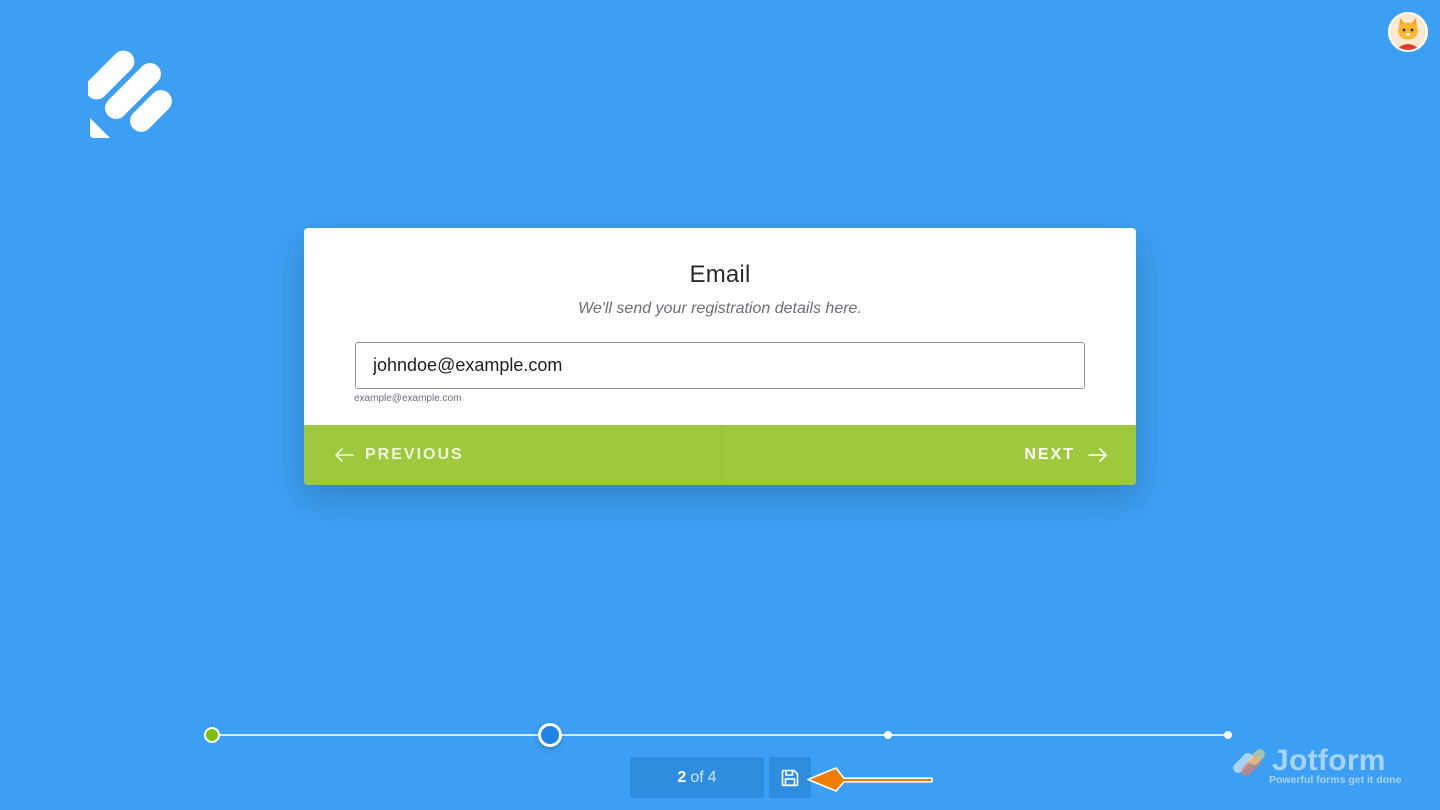  I want to click on brand-name: Jotform, so click(1329, 760).